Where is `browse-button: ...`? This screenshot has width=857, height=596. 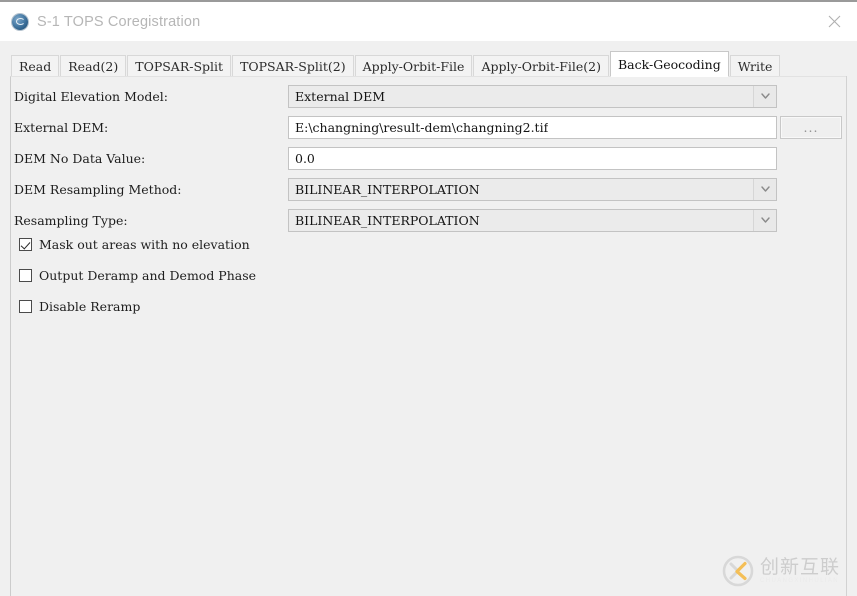 browse-button: ... is located at coordinates (811, 127).